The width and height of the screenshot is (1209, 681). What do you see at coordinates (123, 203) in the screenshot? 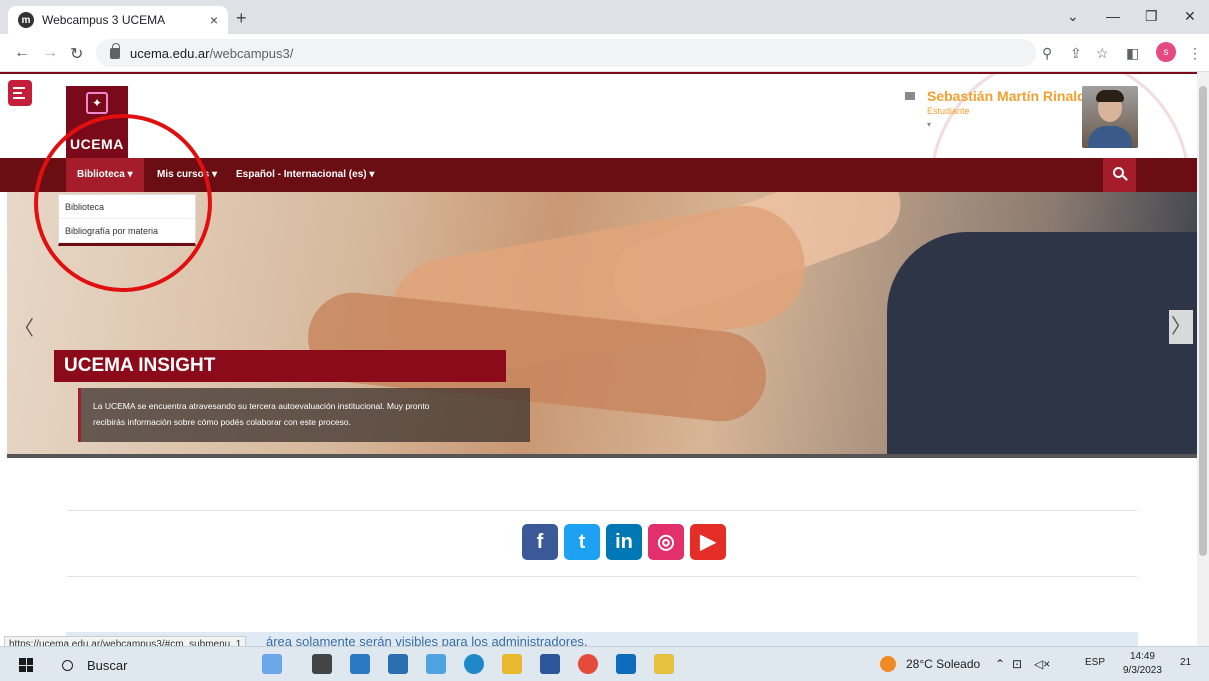
I see `red-annotation-circle` at bounding box center [123, 203].